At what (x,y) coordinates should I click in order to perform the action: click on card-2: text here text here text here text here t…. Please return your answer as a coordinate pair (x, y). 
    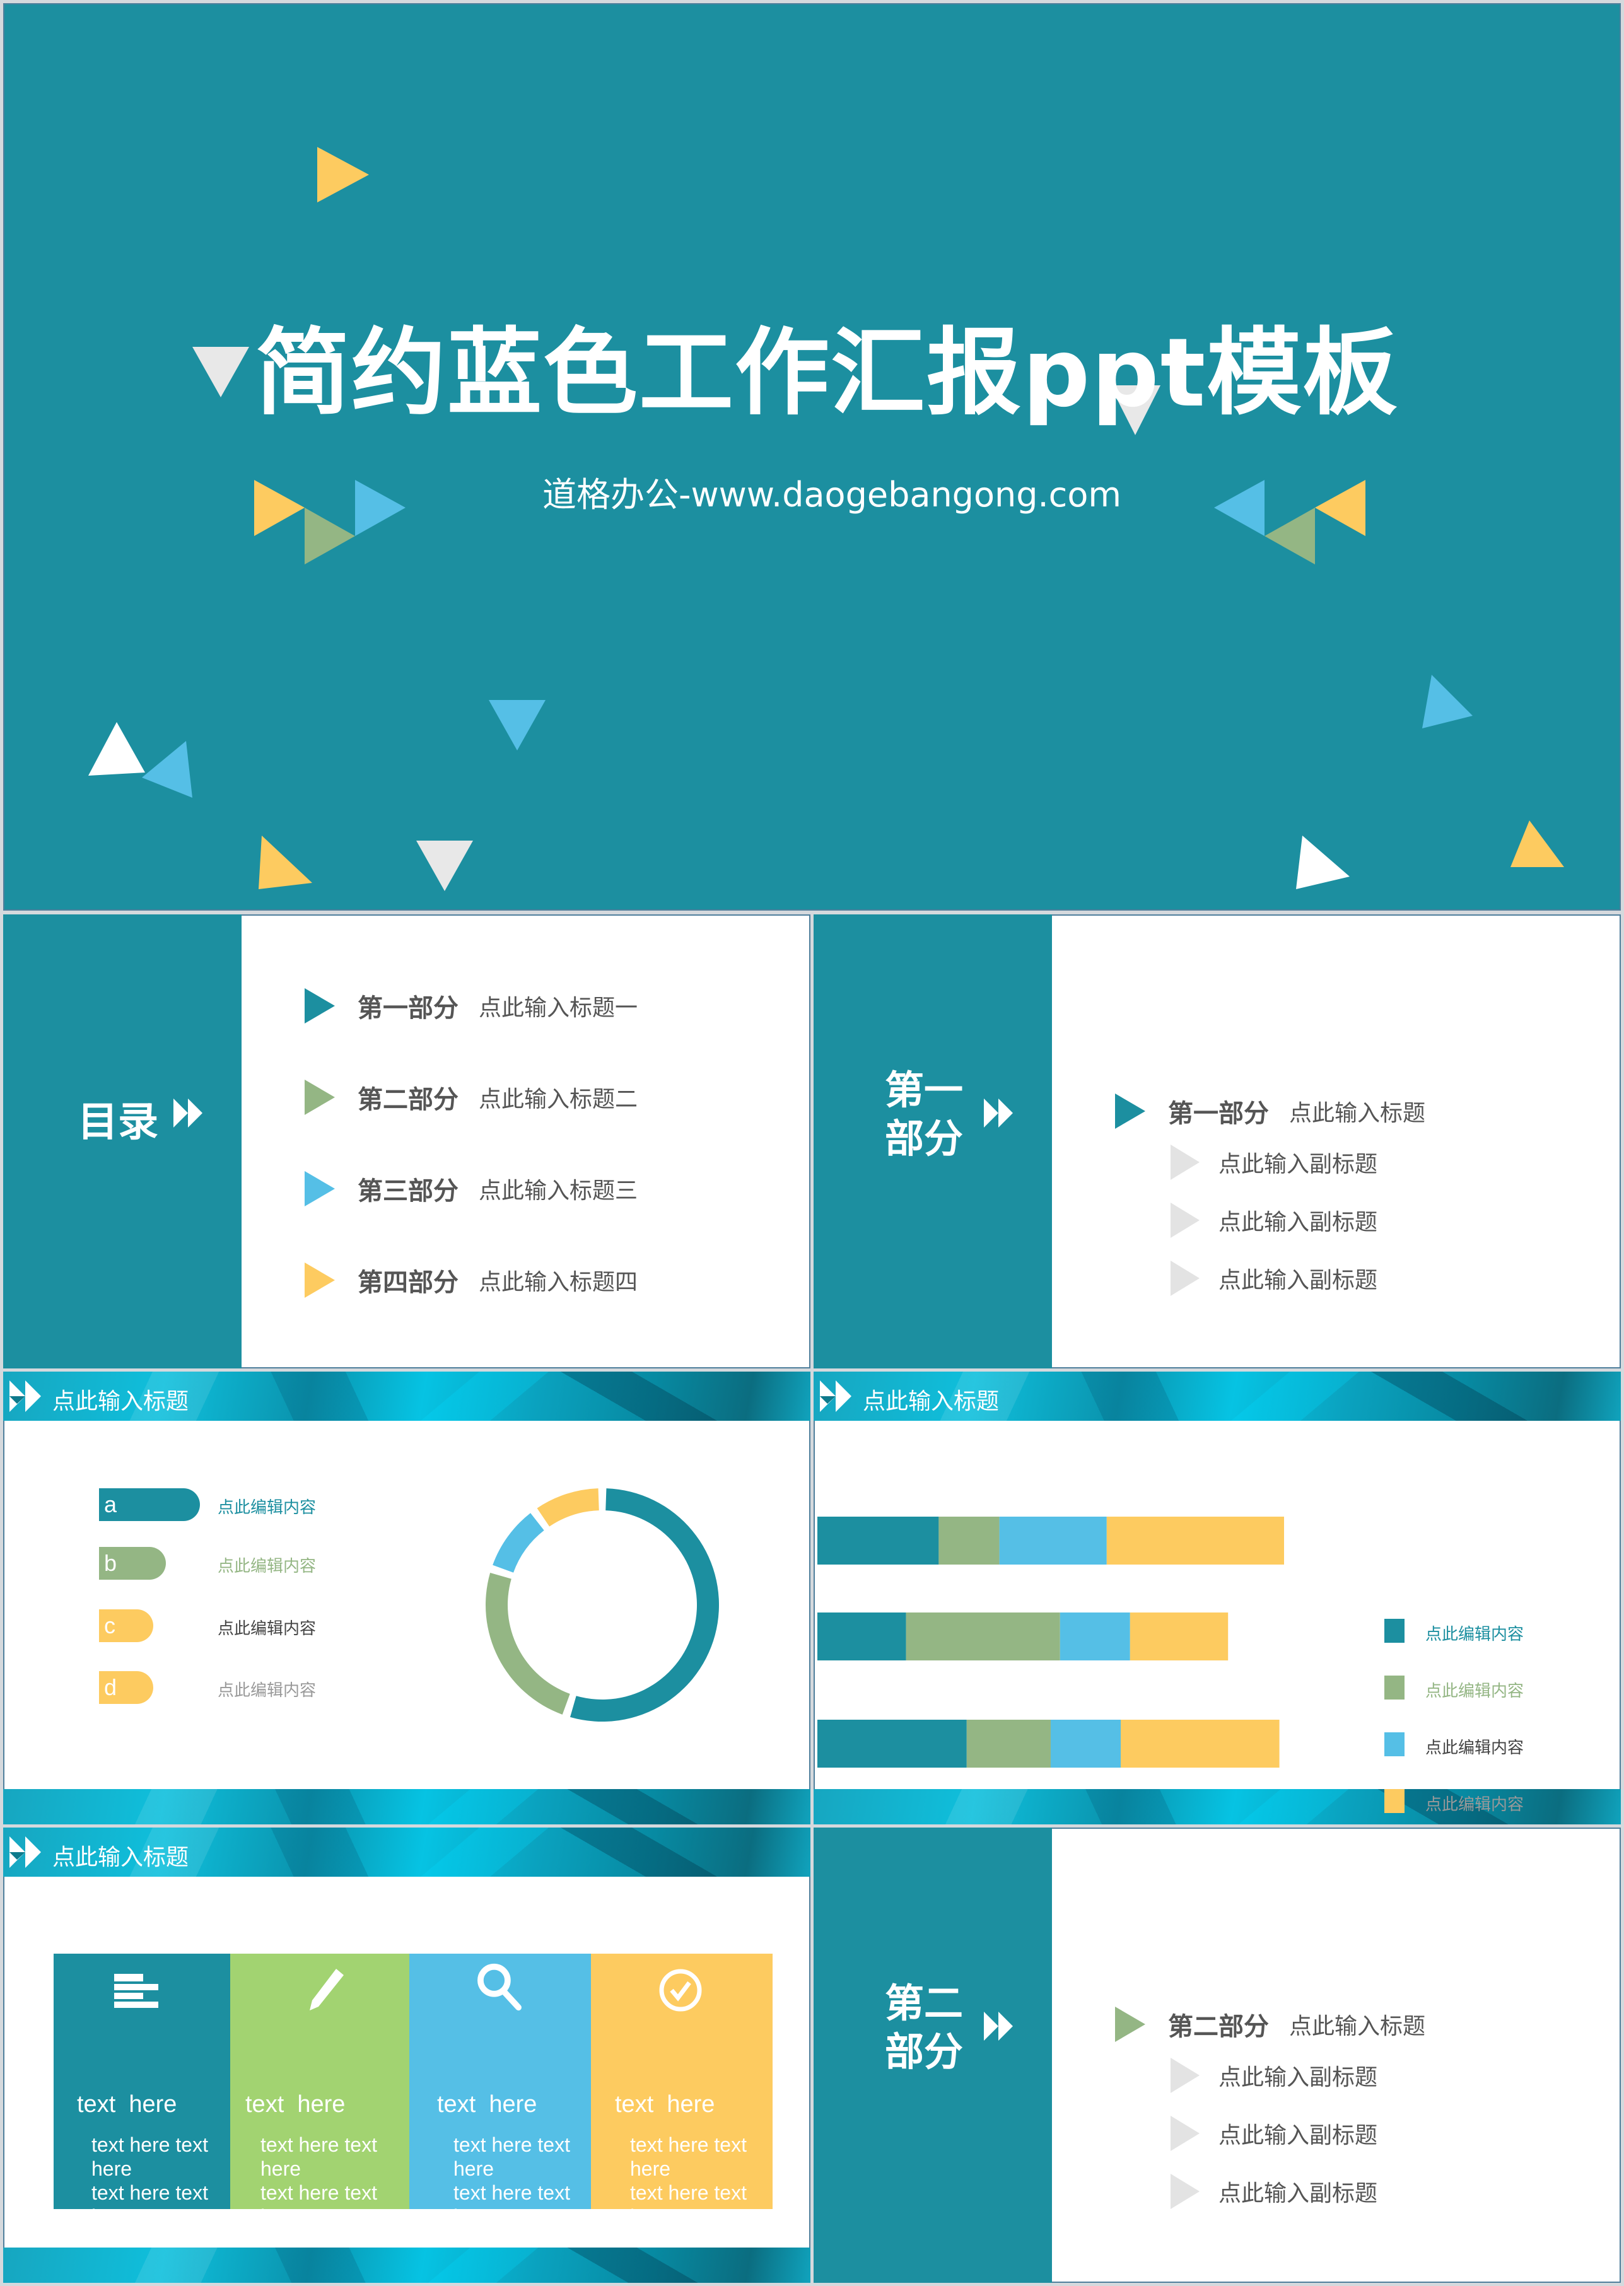
    Looking at the image, I should click on (319, 2091).